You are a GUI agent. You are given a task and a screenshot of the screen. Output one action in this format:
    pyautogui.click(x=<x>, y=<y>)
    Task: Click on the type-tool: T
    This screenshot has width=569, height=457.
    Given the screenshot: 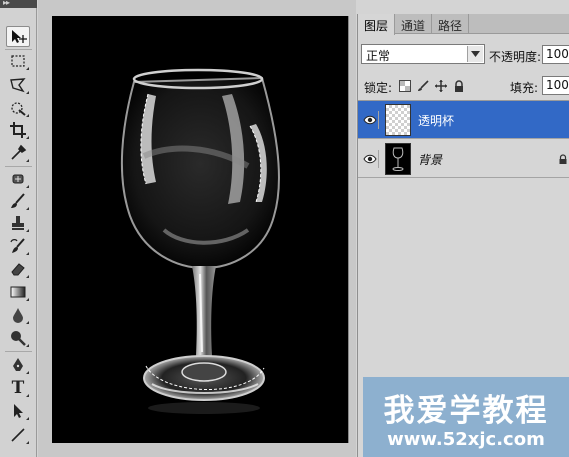 What is the action you would take?
    pyautogui.click(x=18, y=387)
    